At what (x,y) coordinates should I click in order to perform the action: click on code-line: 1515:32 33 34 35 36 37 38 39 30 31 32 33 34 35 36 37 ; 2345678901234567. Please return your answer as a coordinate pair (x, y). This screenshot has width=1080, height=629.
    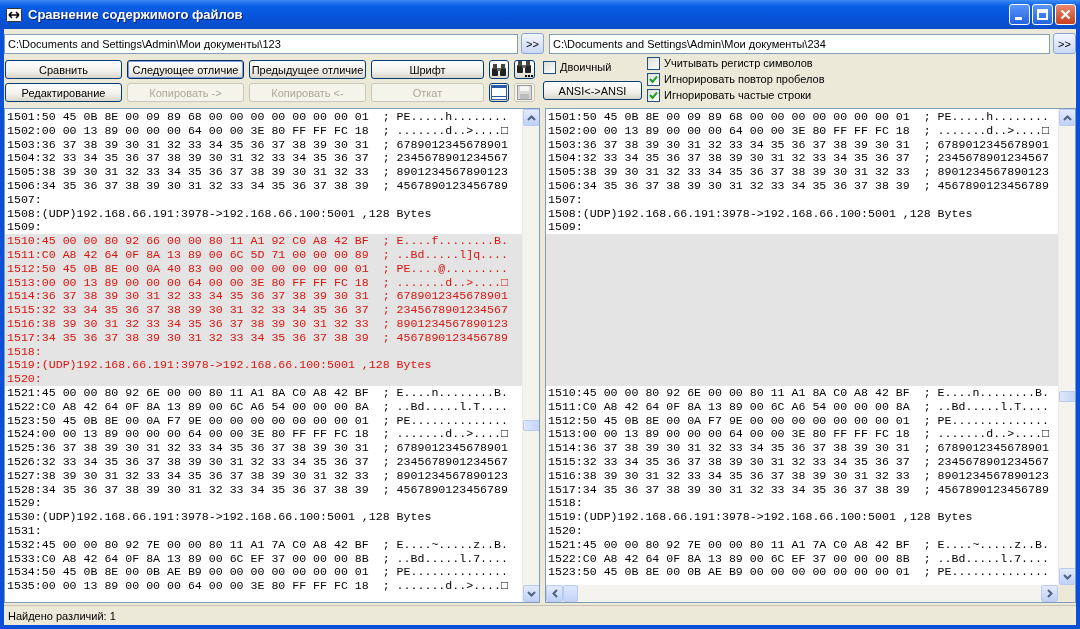
    Looking at the image, I should click on (798, 461).